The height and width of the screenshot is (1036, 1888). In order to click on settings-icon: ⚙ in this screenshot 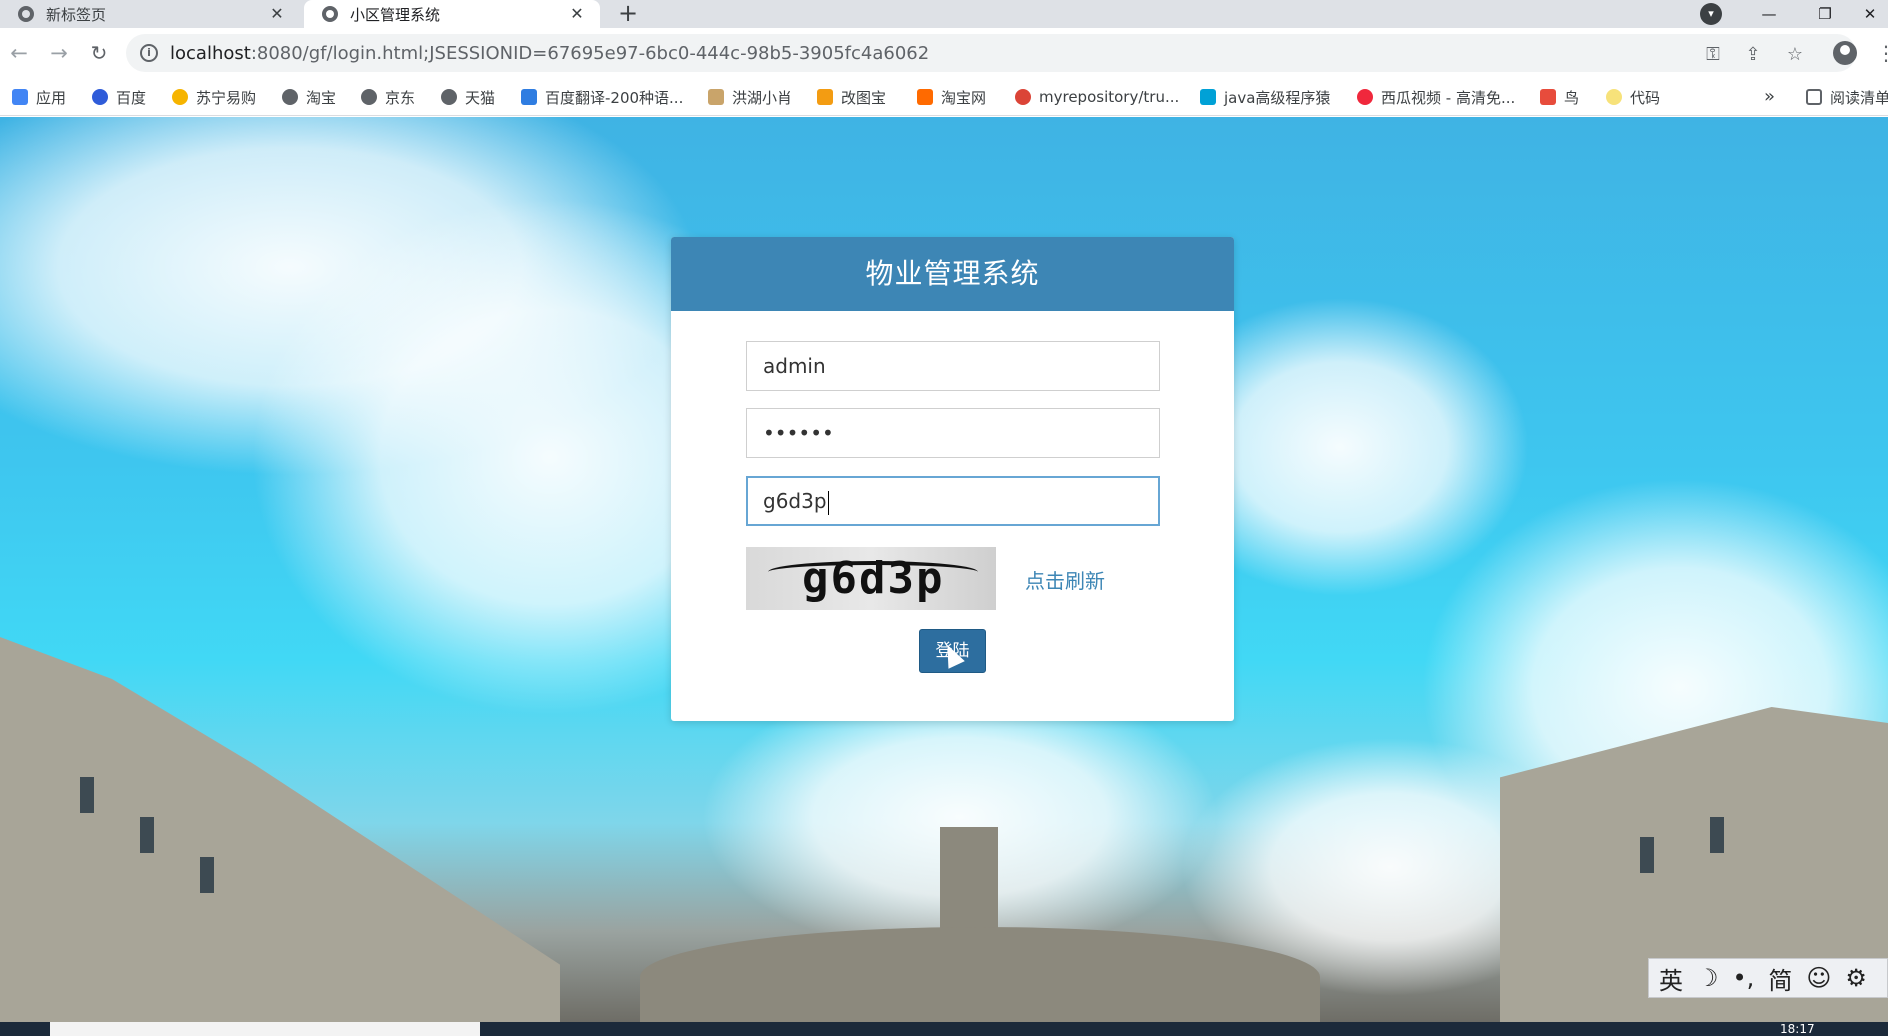, I will do `click(1856, 978)`.